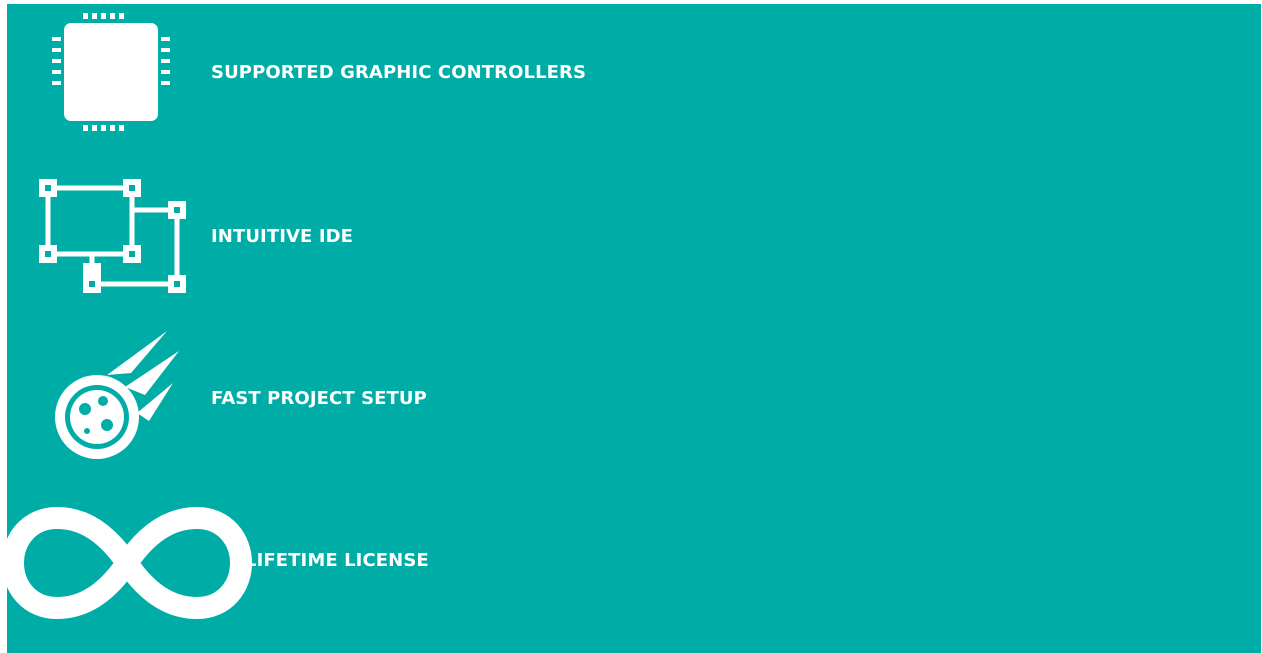 The image size is (1262, 653). I want to click on feature-label-lifetime-license: LIFETIME LICENSE, so click(337, 560).